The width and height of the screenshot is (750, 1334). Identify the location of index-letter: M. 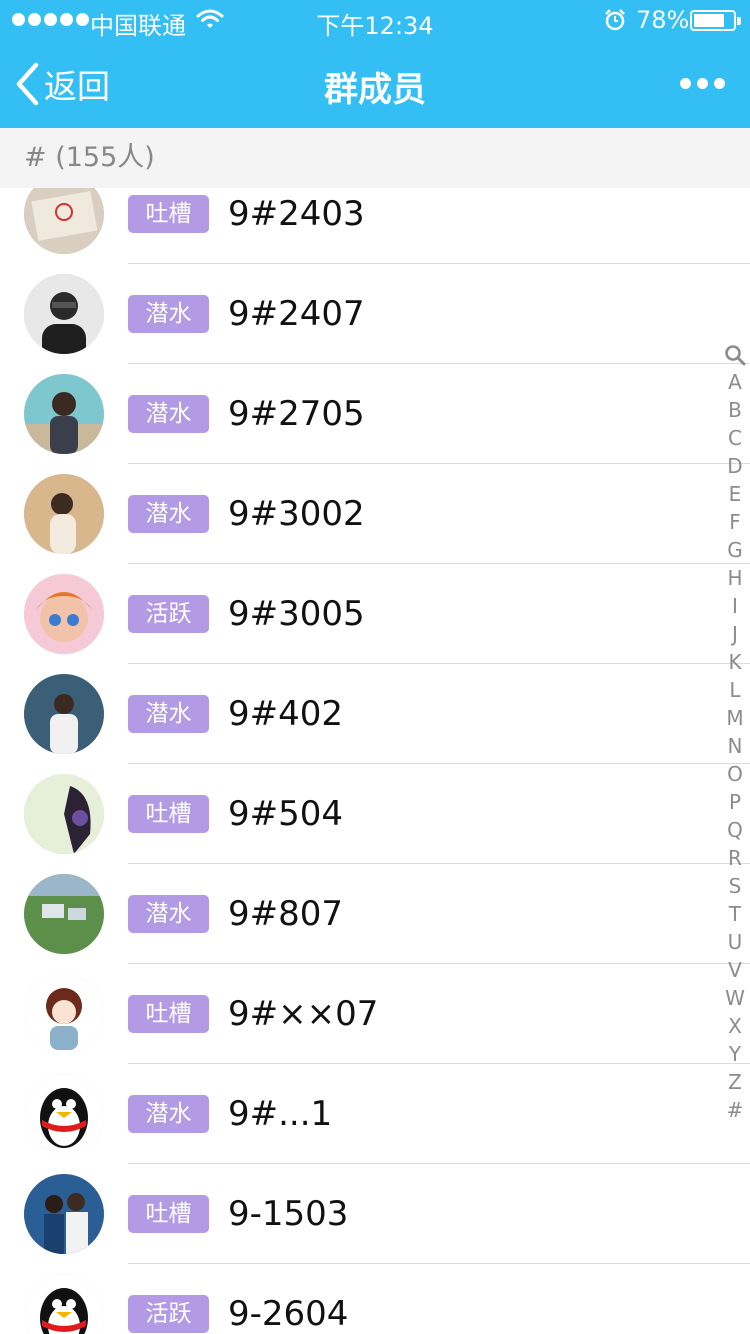
(735, 718).